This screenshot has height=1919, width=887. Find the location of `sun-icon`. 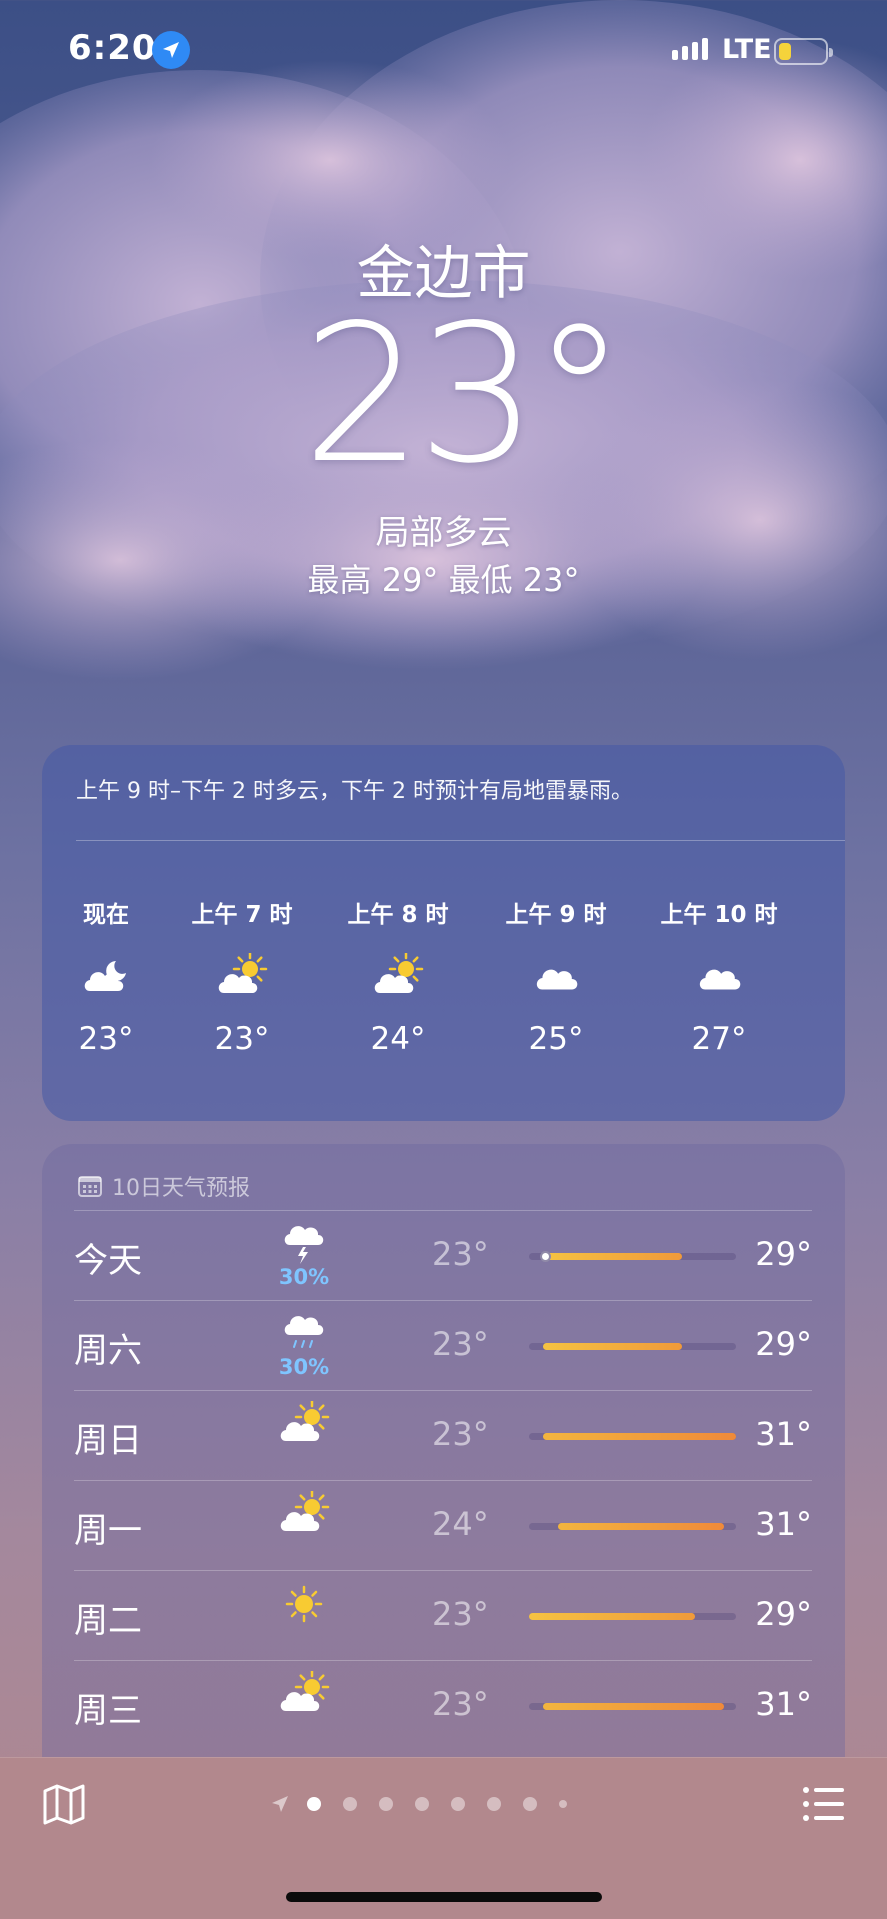

sun-icon is located at coordinates (304, 1606).